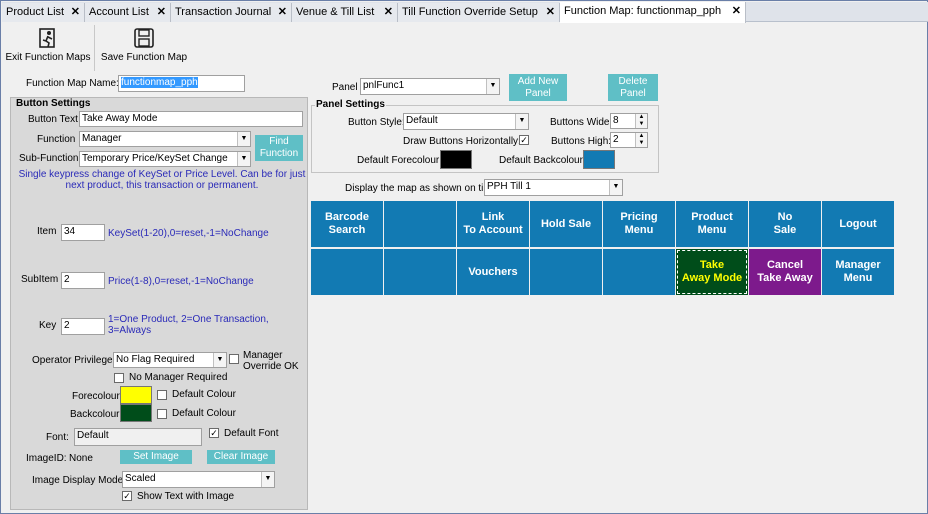 The height and width of the screenshot is (514, 928). Describe the element at coordinates (493, 224) in the screenshot. I see `grid-button: Link To Account` at that location.